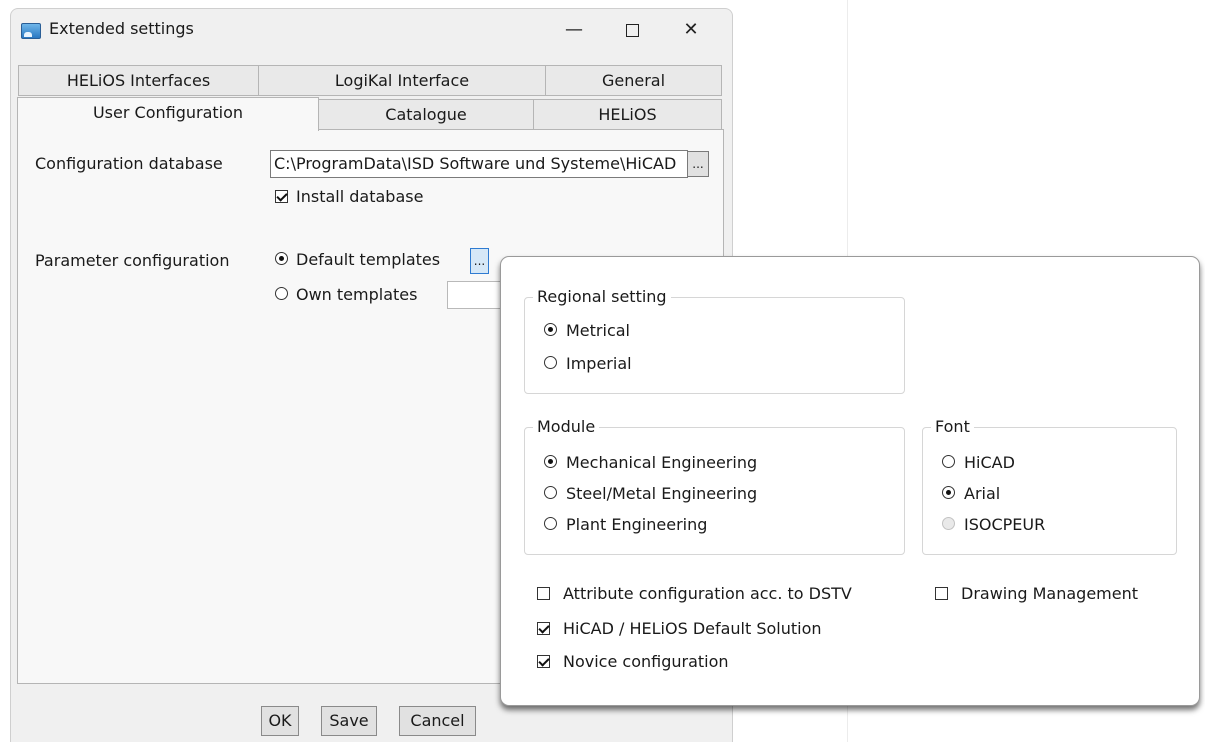  I want to click on default-templates-label: Default templates, so click(368, 259).